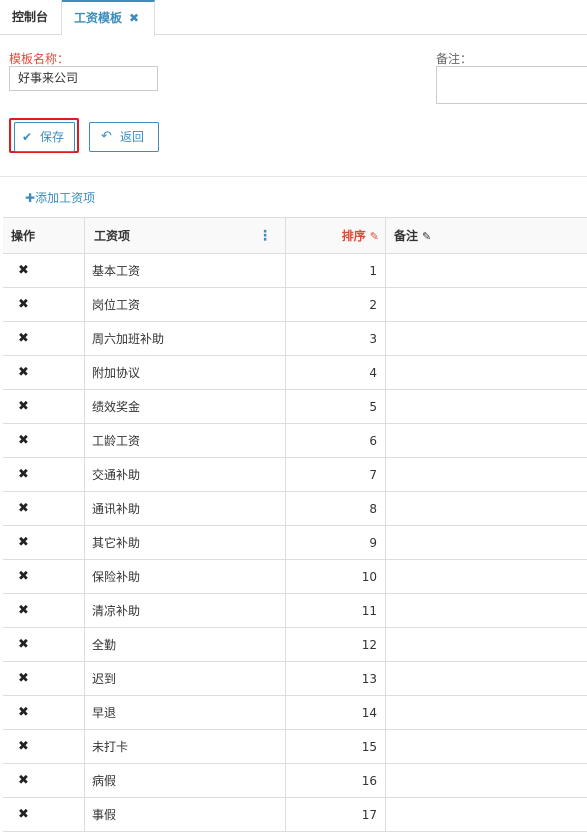 The width and height of the screenshot is (587, 834). What do you see at coordinates (486, 235) in the screenshot?
I see `header-remark: 备注 ✎` at bounding box center [486, 235].